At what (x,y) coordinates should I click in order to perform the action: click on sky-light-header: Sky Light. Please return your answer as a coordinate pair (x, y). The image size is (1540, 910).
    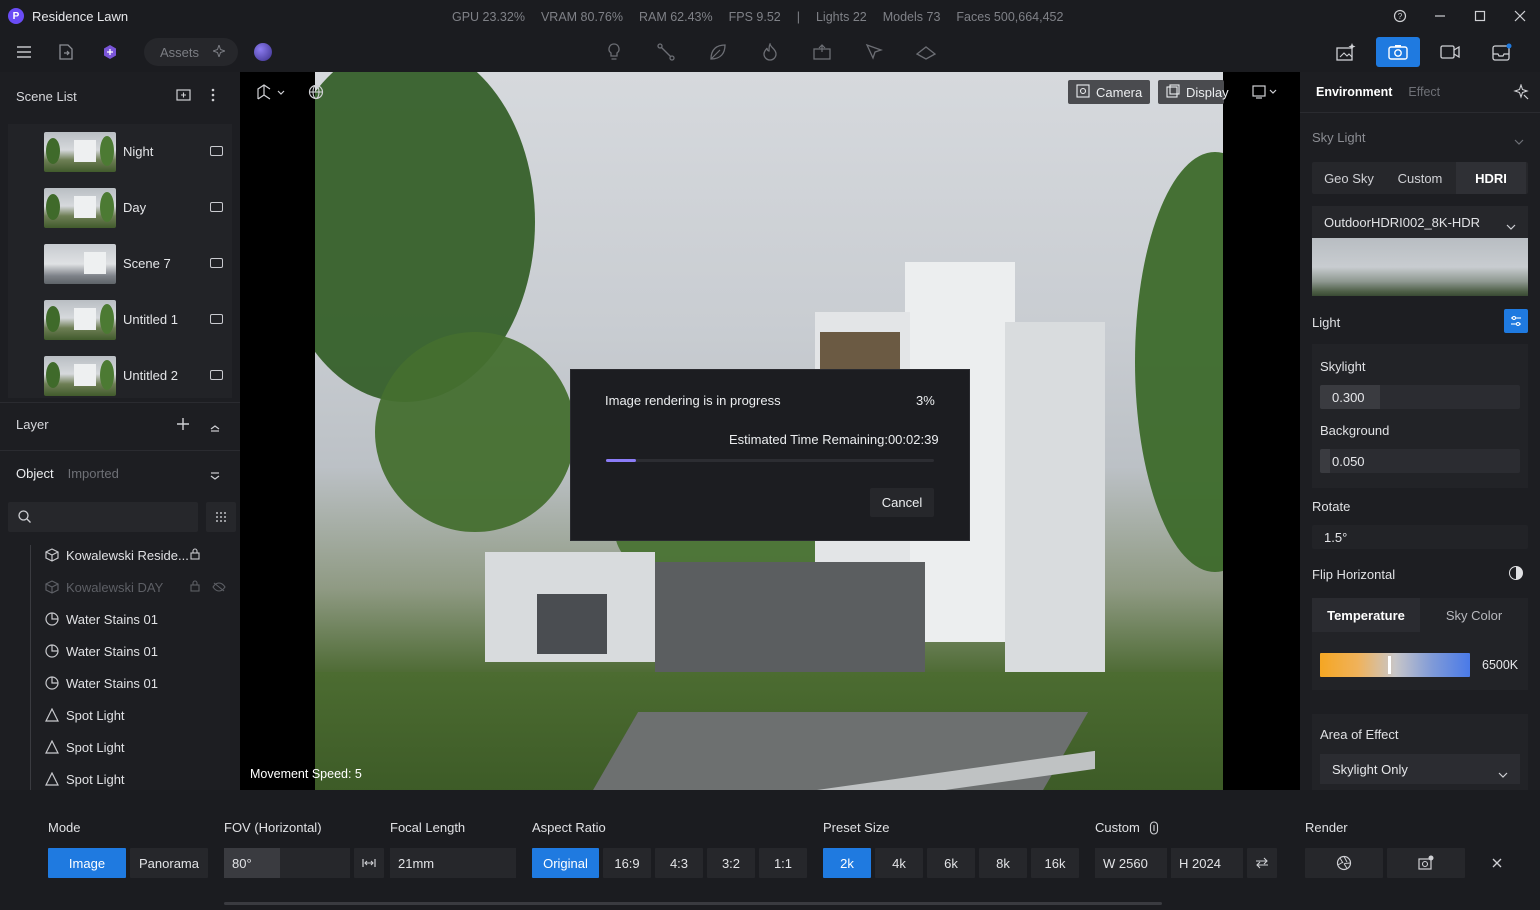
    Looking at the image, I should click on (1338, 137).